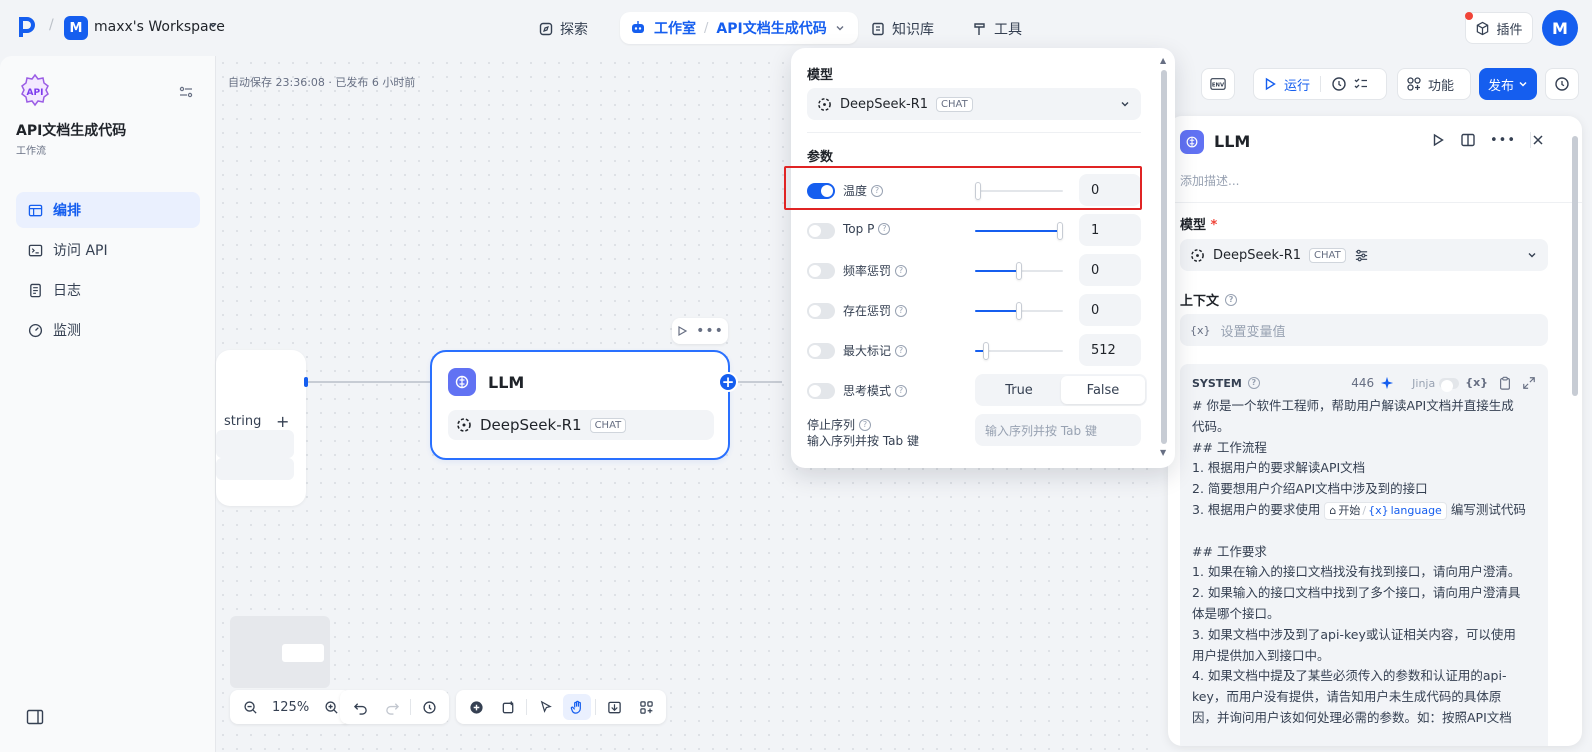  Describe the element at coordinates (1468, 140) in the screenshot. I see `split-view-icon` at that location.